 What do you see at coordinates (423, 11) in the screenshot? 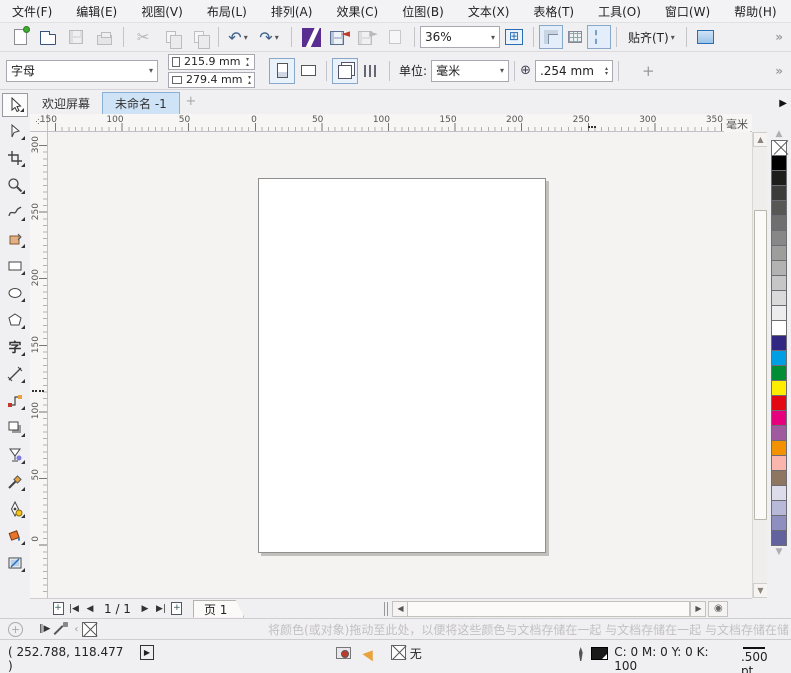
I see `menu-item: 位图(B)` at bounding box center [423, 11].